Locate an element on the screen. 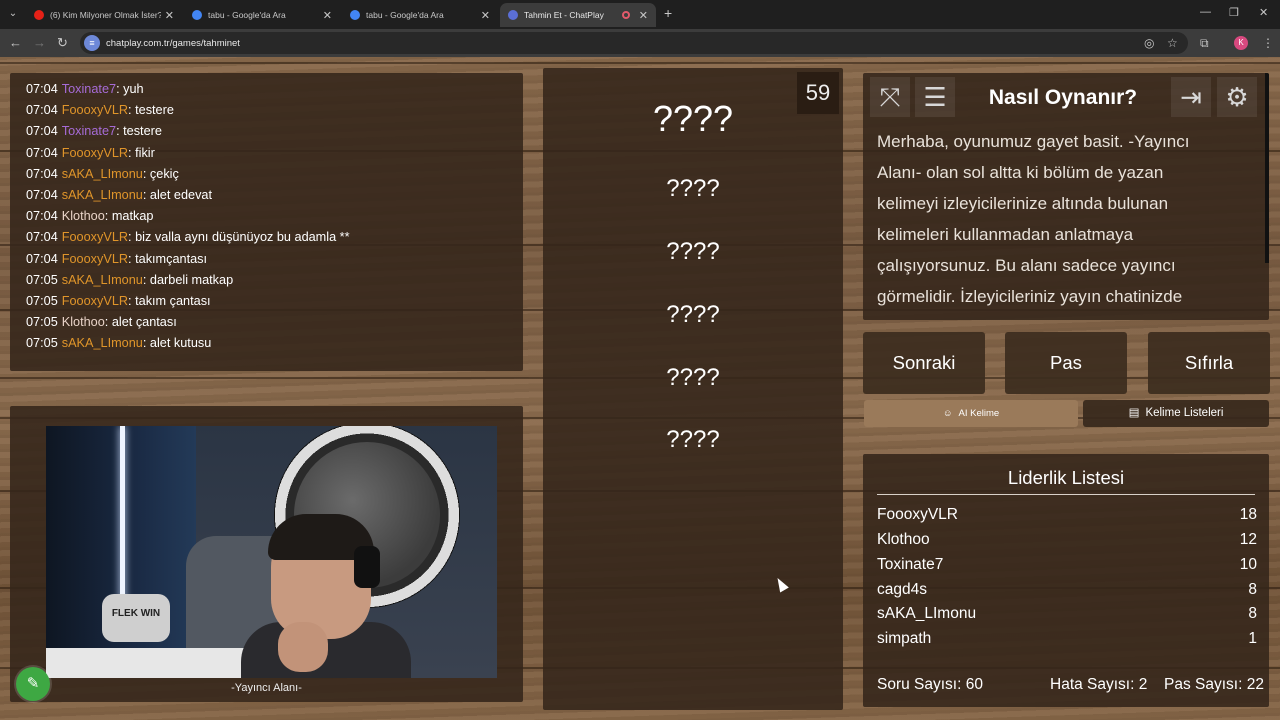  chat-text: biz valla aynı düşünüyoz bu adamla ** is located at coordinates (242, 237).